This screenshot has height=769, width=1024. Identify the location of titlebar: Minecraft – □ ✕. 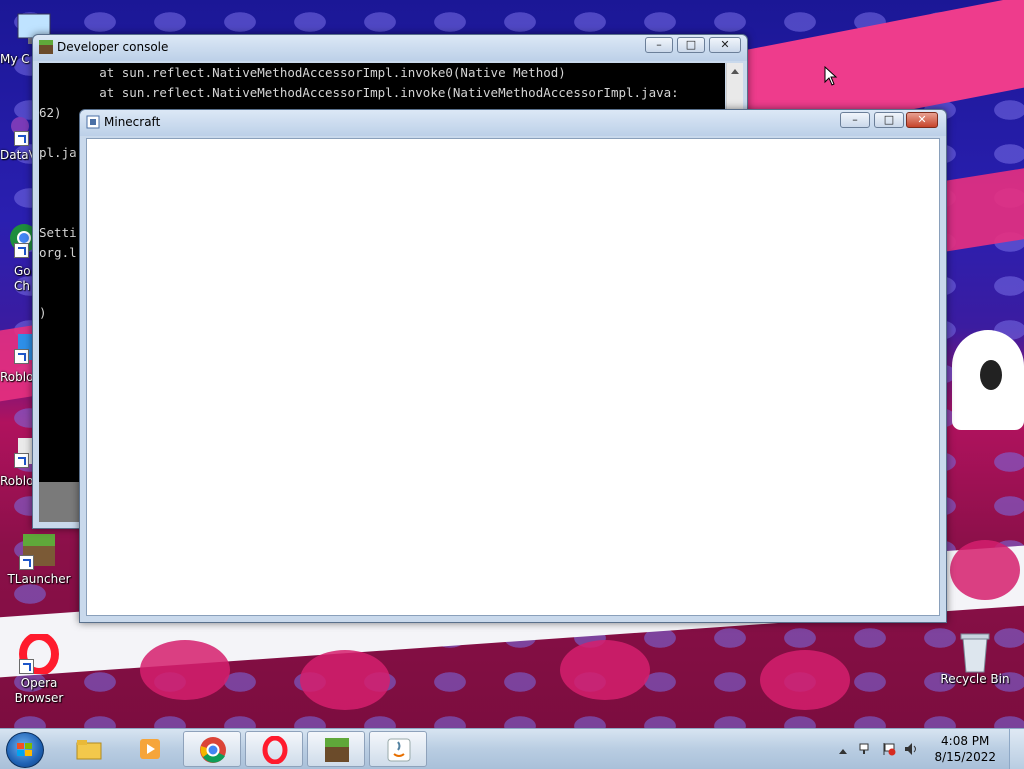
(513, 123).